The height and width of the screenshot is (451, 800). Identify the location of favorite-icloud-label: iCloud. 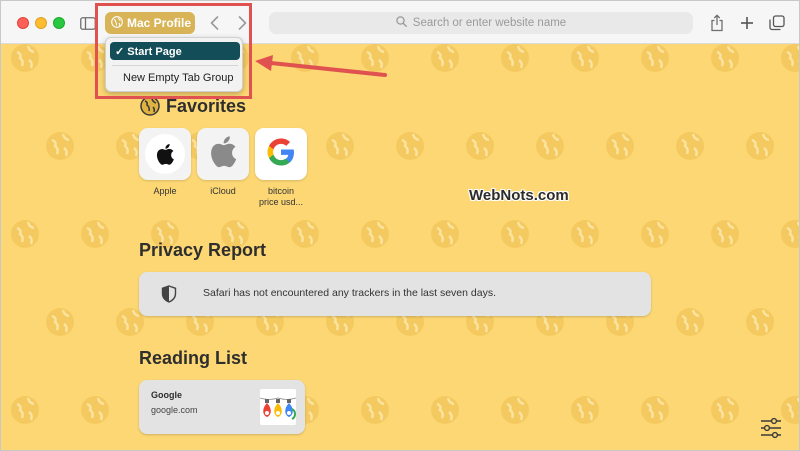
(223, 191).